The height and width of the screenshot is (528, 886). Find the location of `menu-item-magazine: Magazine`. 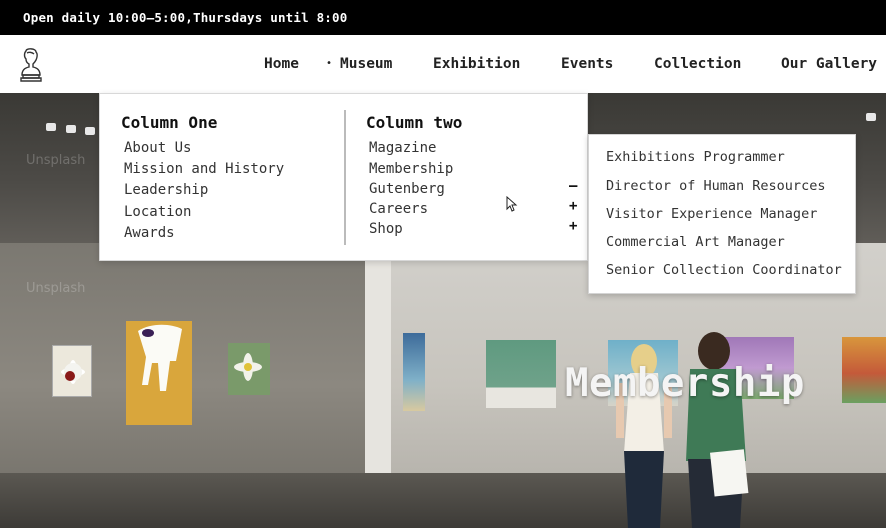

menu-item-magazine: Magazine is located at coordinates (402, 148).